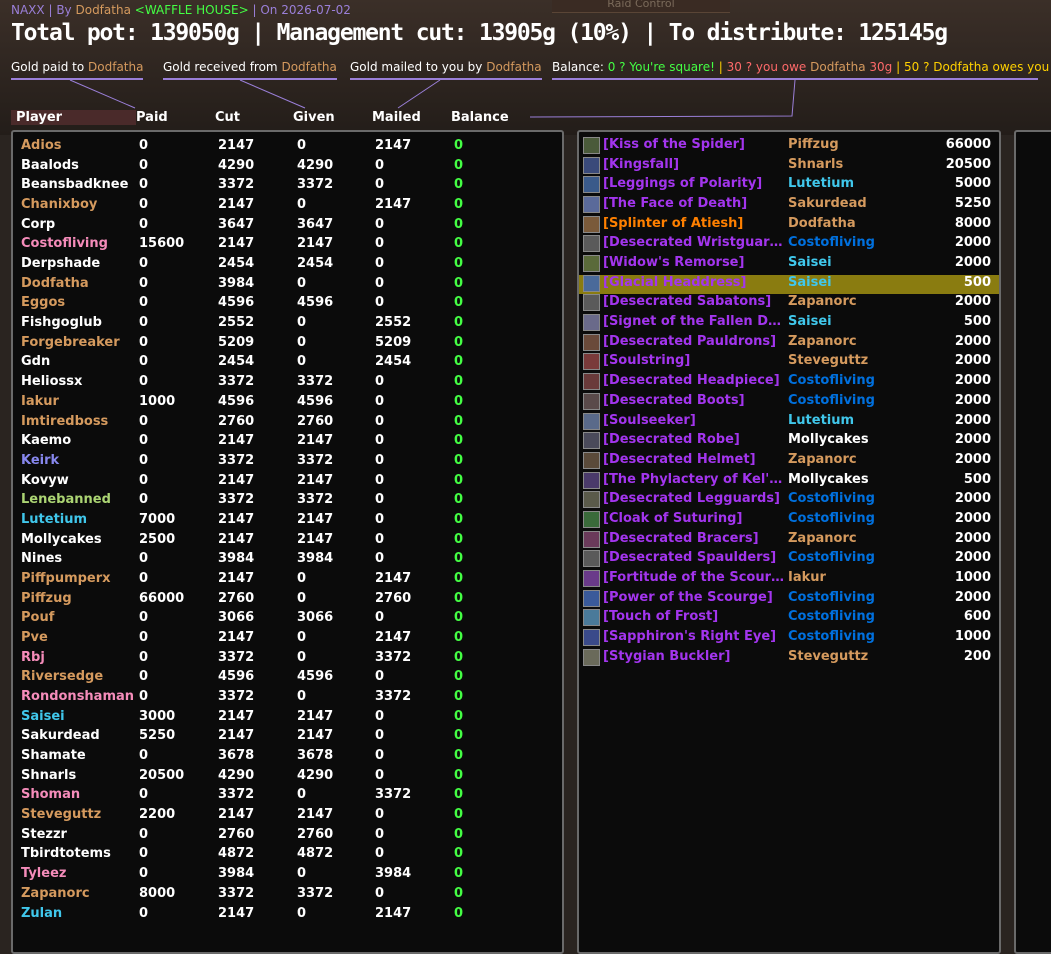 This screenshot has height=954, width=1051. I want to click on item-link: [Touch of Frost], so click(694, 616).